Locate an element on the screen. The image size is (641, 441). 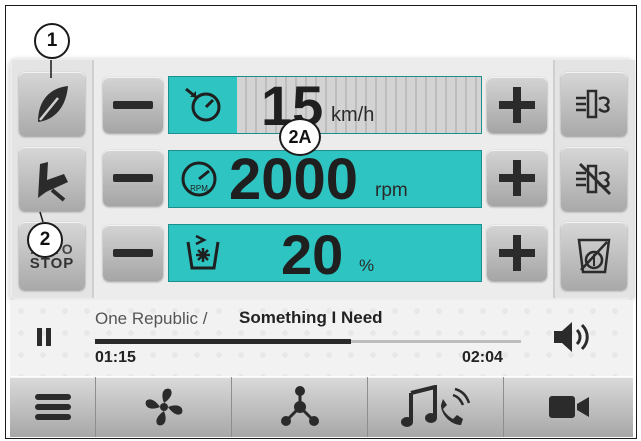
volume-button is located at coordinates (572, 337).